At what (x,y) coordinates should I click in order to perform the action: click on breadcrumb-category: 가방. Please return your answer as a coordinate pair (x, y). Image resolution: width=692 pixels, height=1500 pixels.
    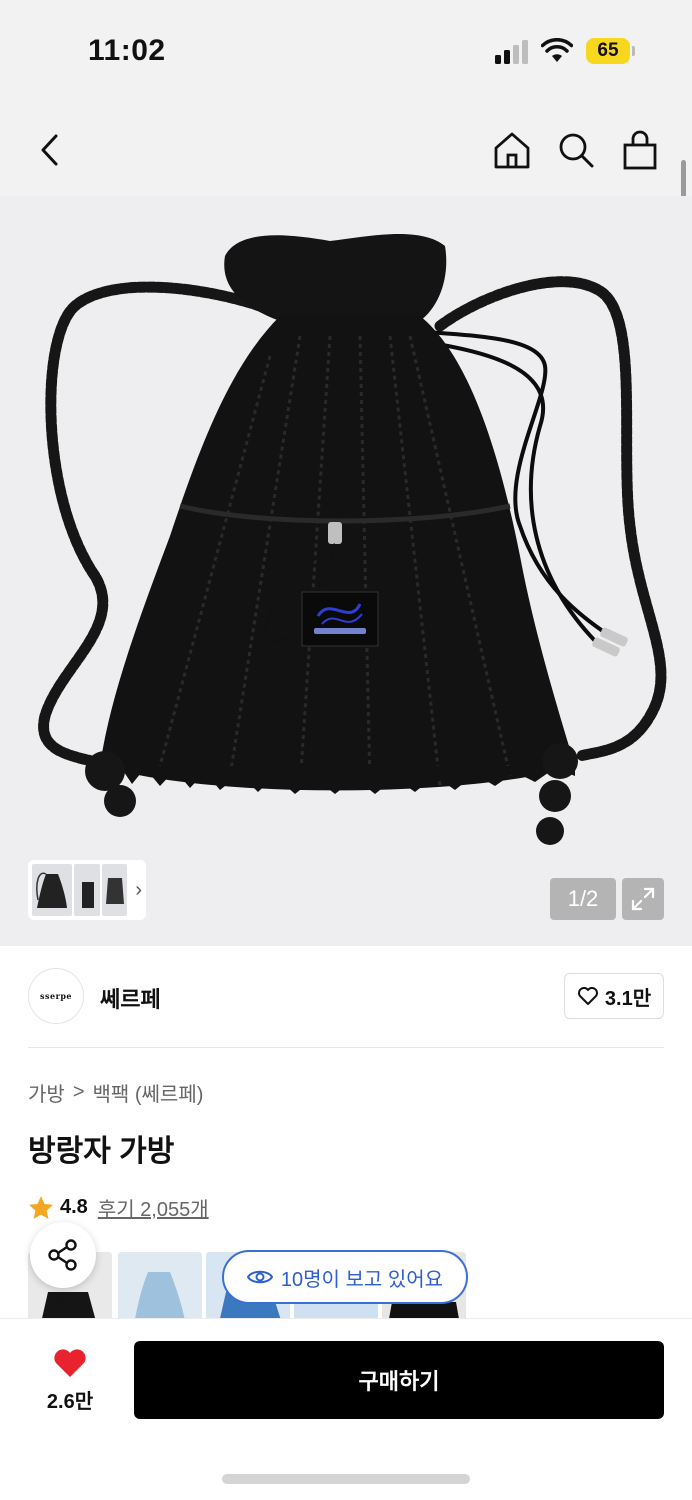
    Looking at the image, I should click on (46, 1092).